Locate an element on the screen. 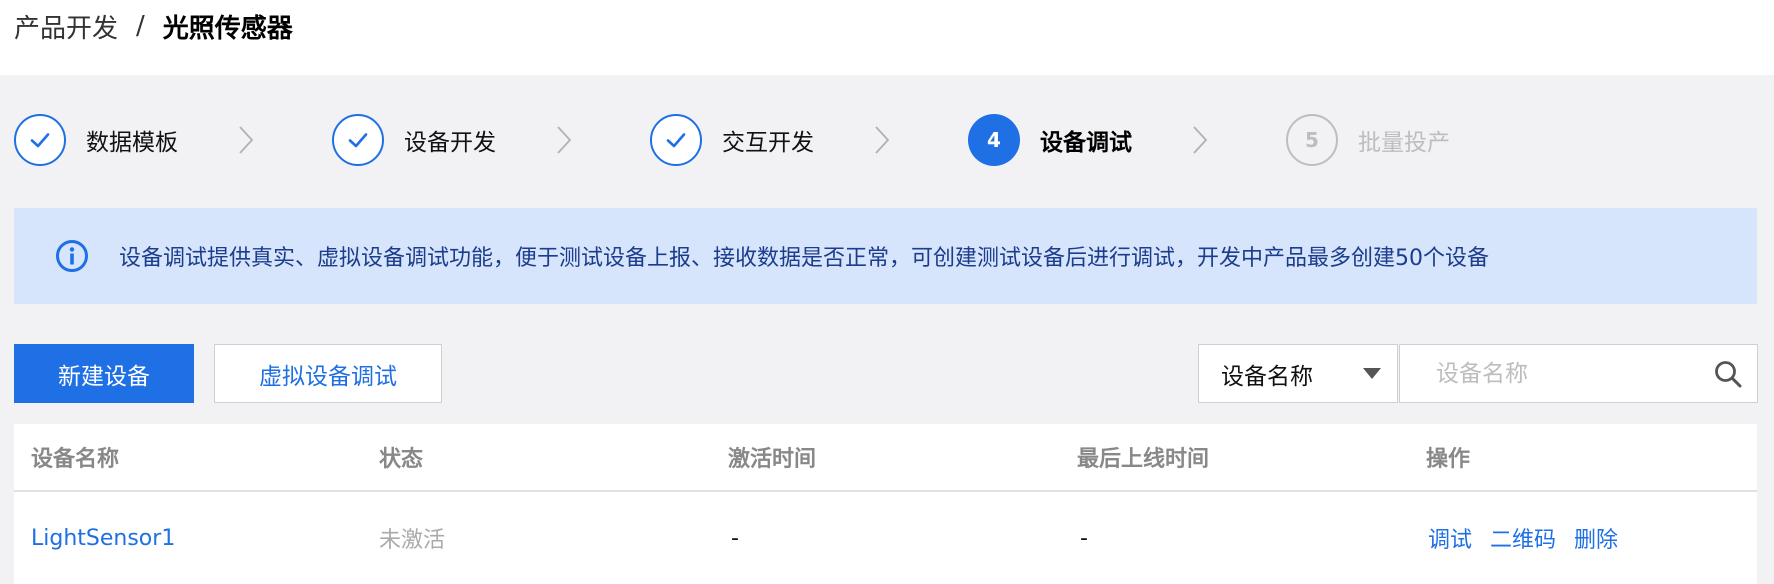 This screenshot has width=1774, height=584. page-title: 光照传感器 is located at coordinates (227, 28).